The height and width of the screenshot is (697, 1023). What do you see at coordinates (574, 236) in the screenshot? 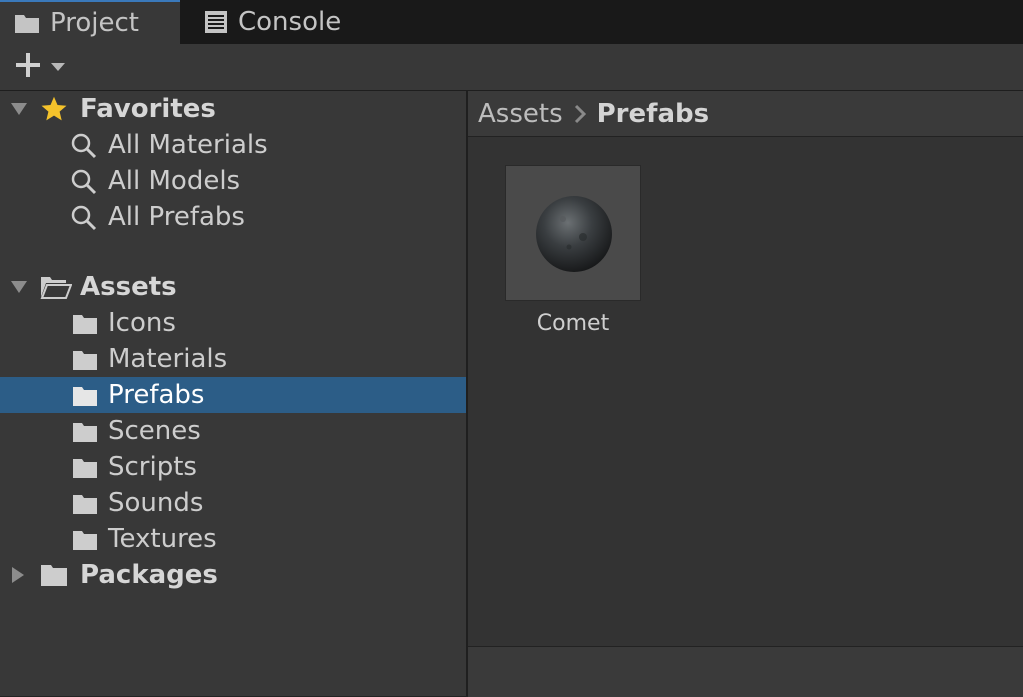
I see `sphere-prefab-icon` at bounding box center [574, 236].